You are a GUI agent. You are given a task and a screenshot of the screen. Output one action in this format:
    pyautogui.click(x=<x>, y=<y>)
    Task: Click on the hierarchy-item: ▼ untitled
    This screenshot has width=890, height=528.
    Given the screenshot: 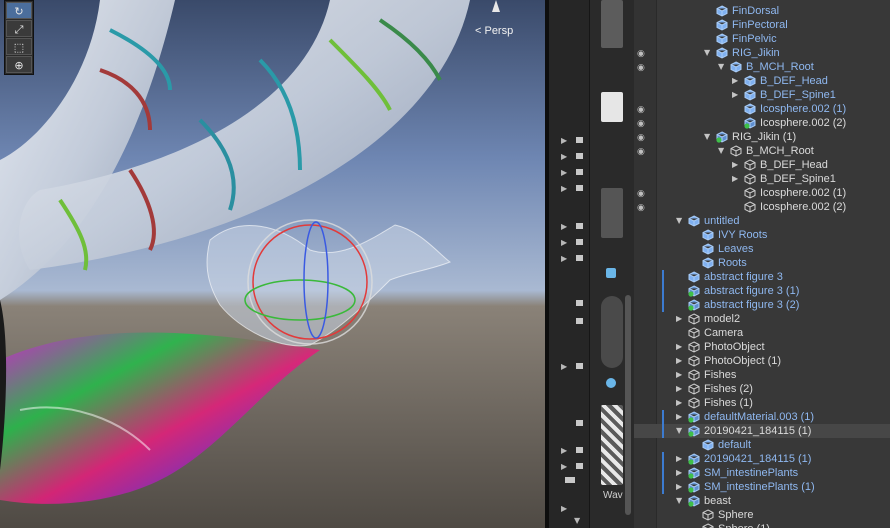 What is the action you would take?
    pyautogui.click(x=762, y=221)
    